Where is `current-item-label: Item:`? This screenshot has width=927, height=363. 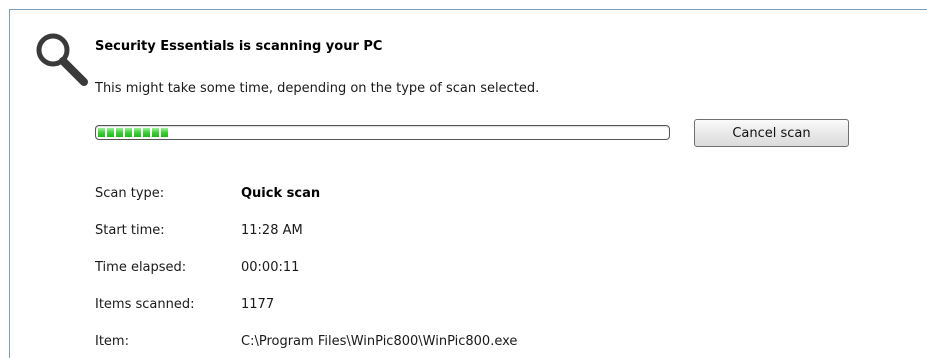 current-item-label: Item: is located at coordinates (112, 341).